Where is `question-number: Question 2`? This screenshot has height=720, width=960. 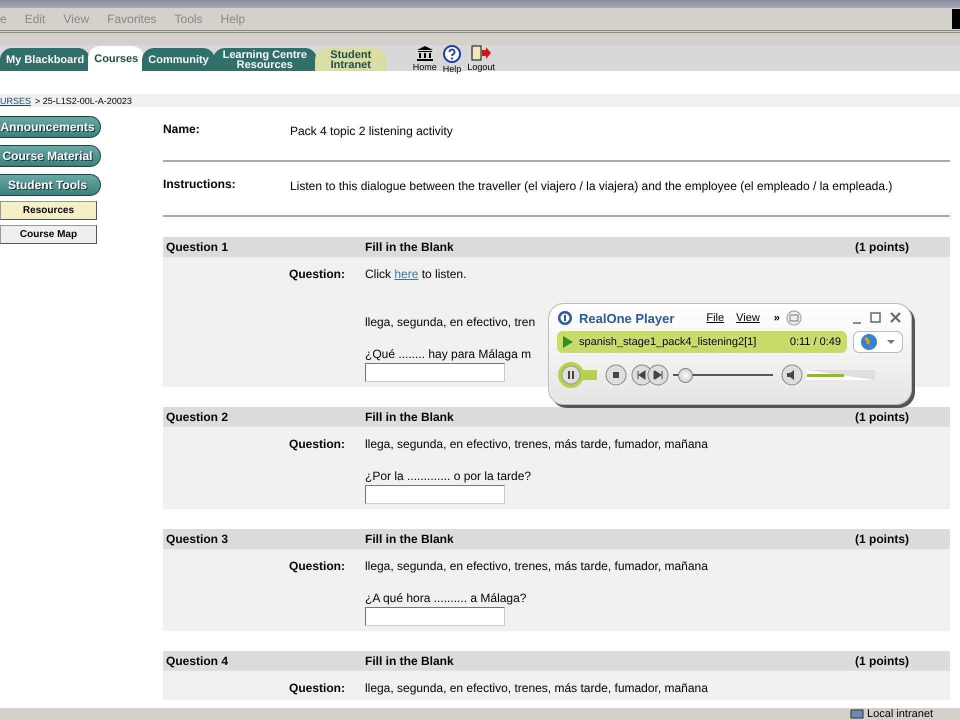 question-number: Question 2 is located at coordinates (198, 417).